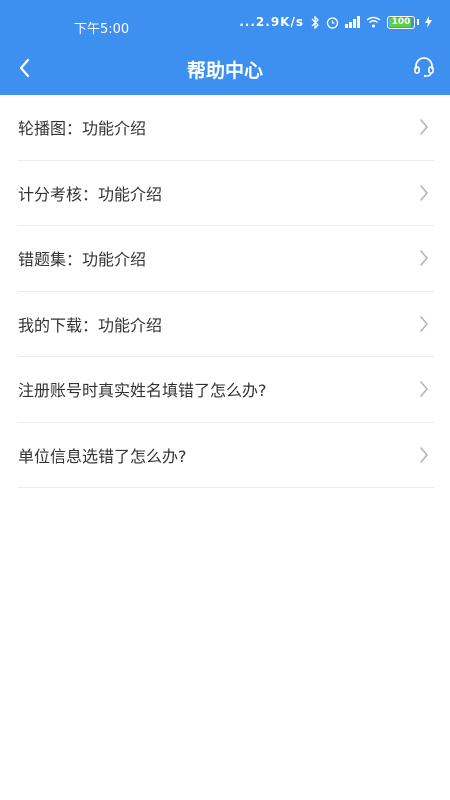 The image size is (450, 800). Describe the element at coordinates (352, 22) in the screenshot. I see `signal-icon` at that location.